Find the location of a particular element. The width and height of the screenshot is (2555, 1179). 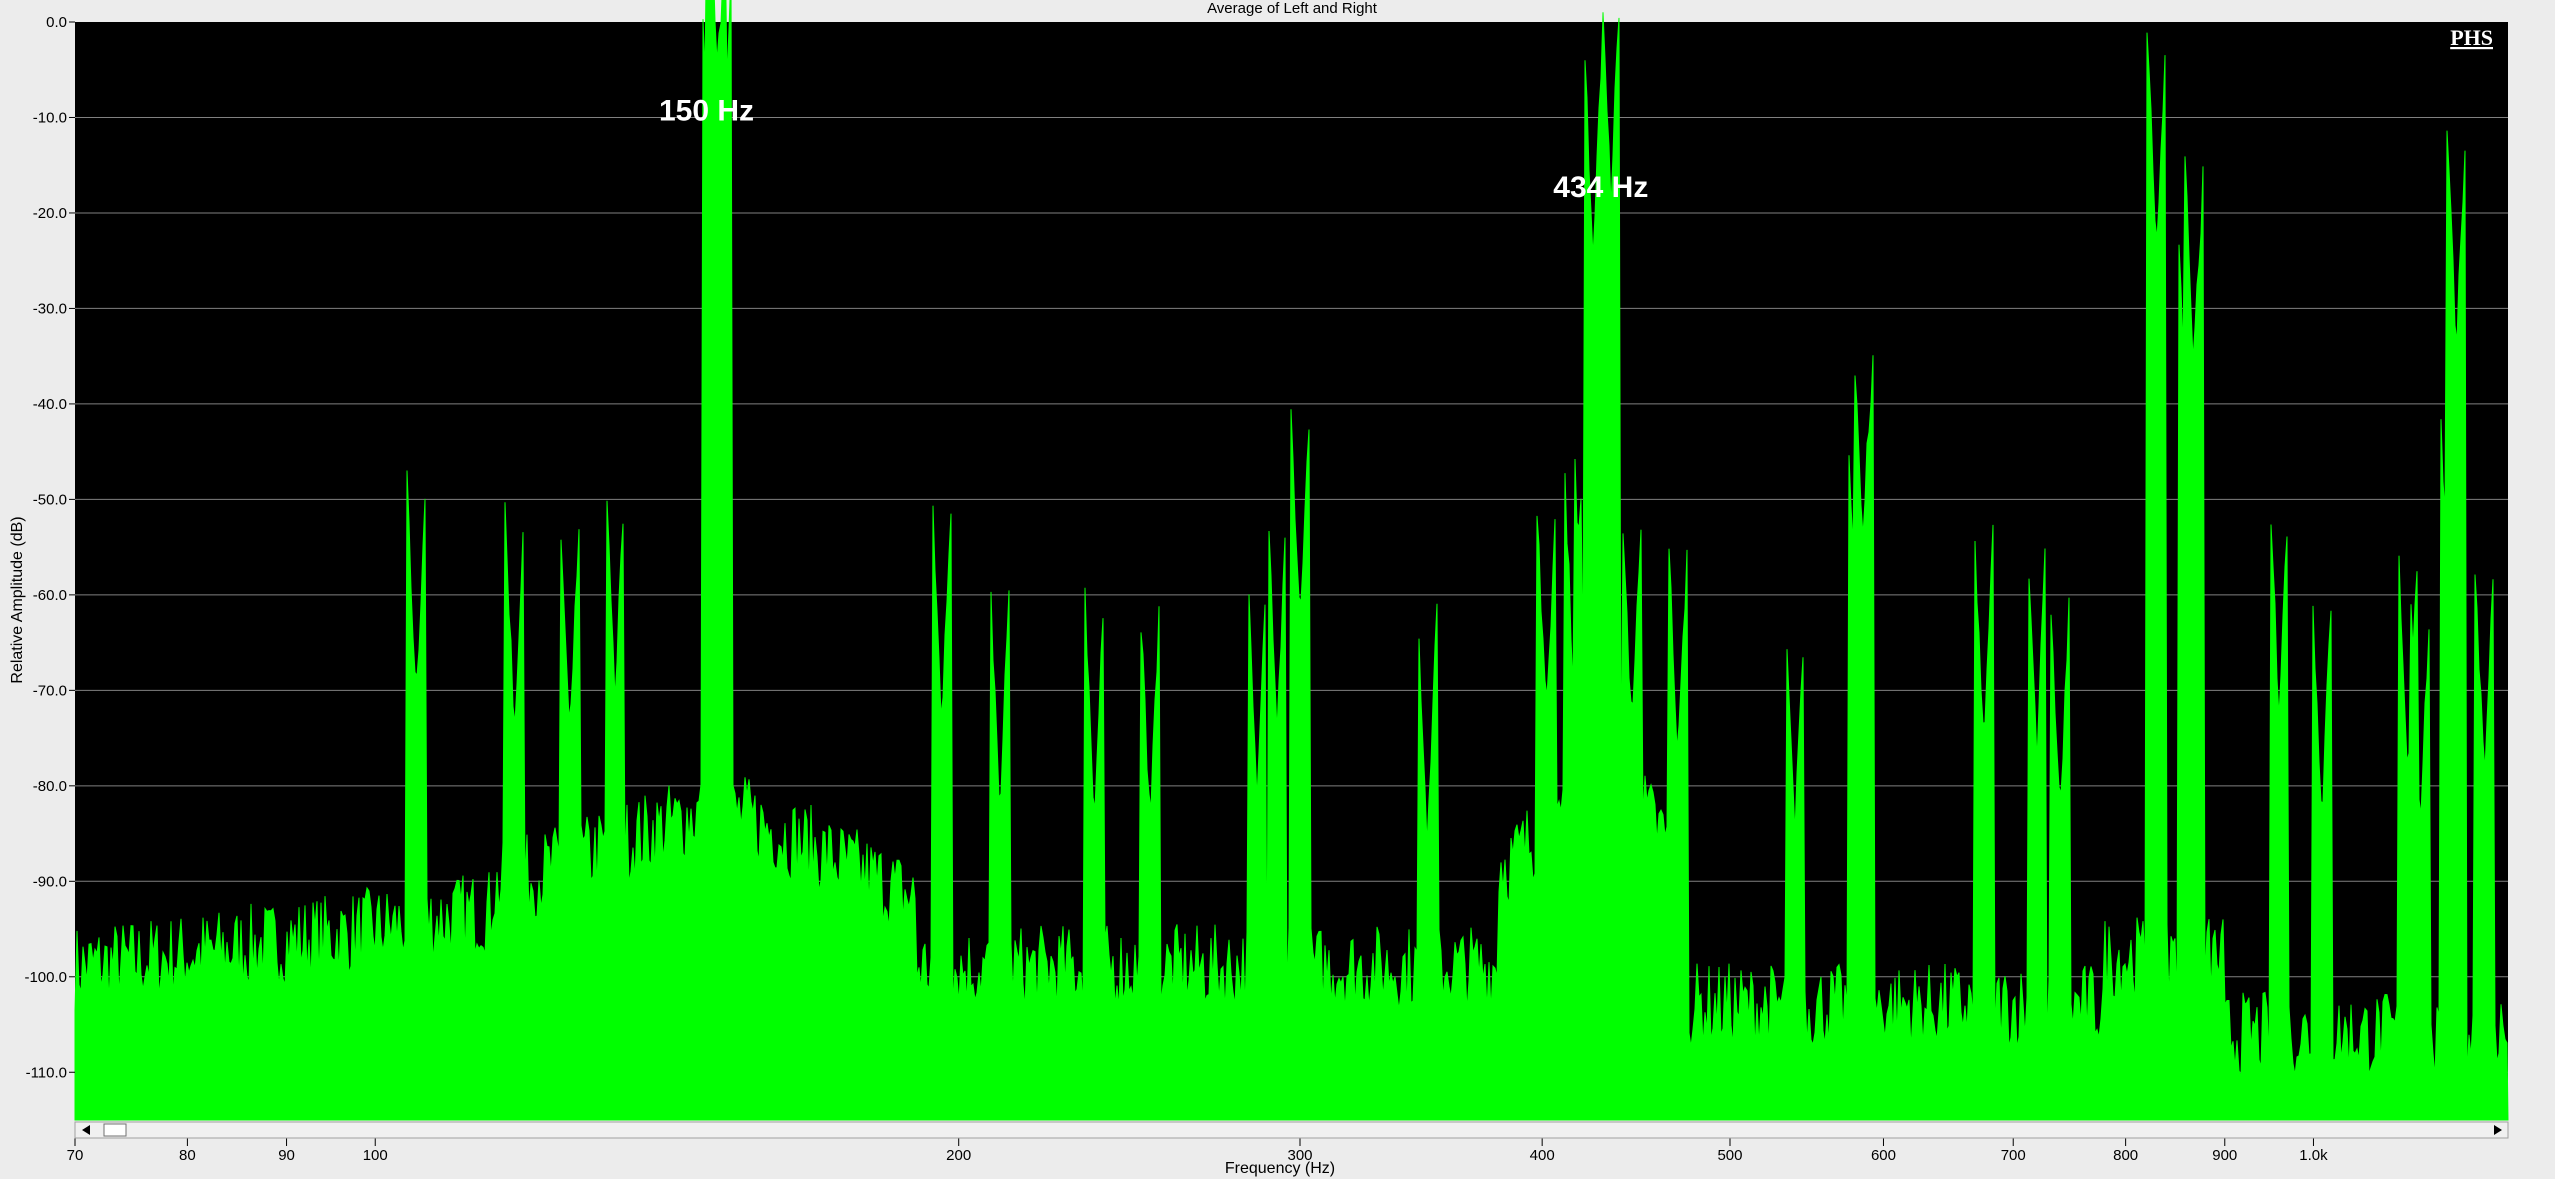

x-tick-label: 600 is located at coordinates (1883, 1155).